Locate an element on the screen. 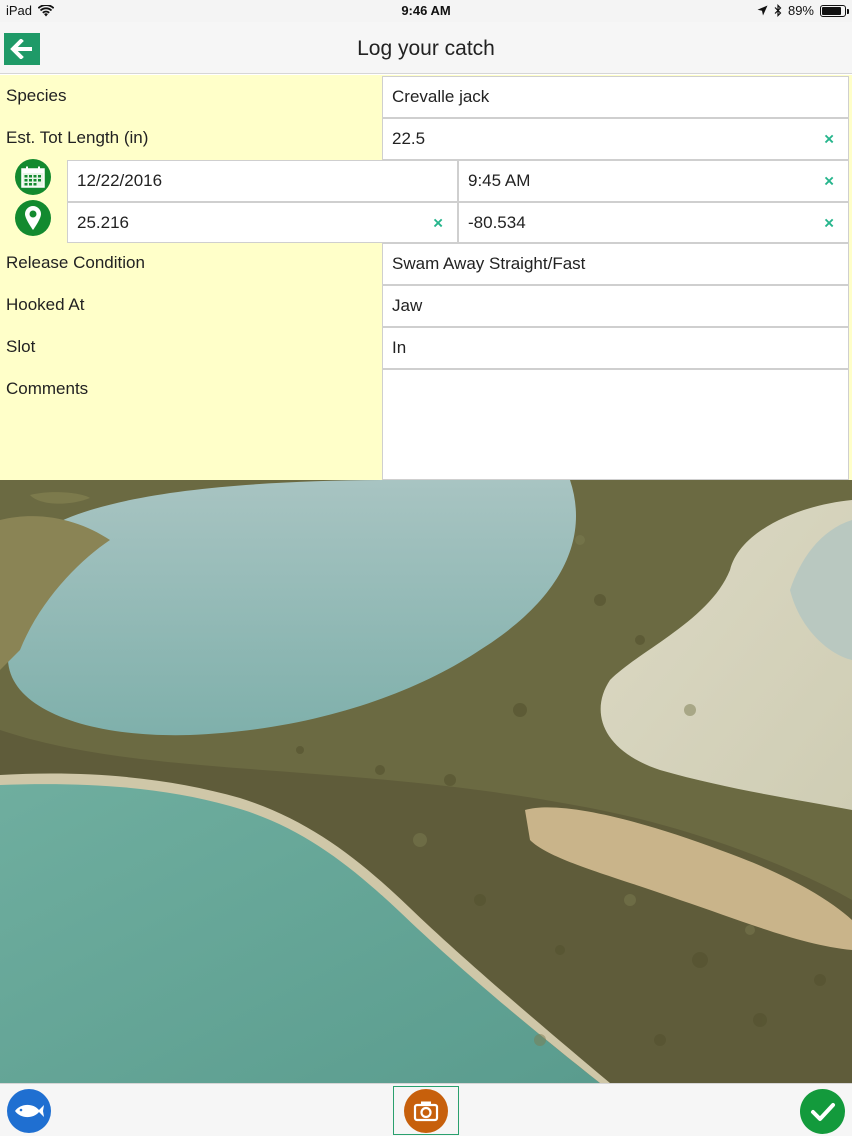 This screenshot has height=1136, width=852. hooked-field: Jaw is located at coordinates (615, 306).